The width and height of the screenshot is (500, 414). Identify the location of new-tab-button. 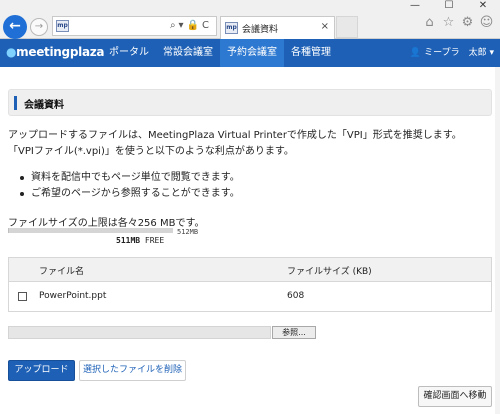
(347, 27).